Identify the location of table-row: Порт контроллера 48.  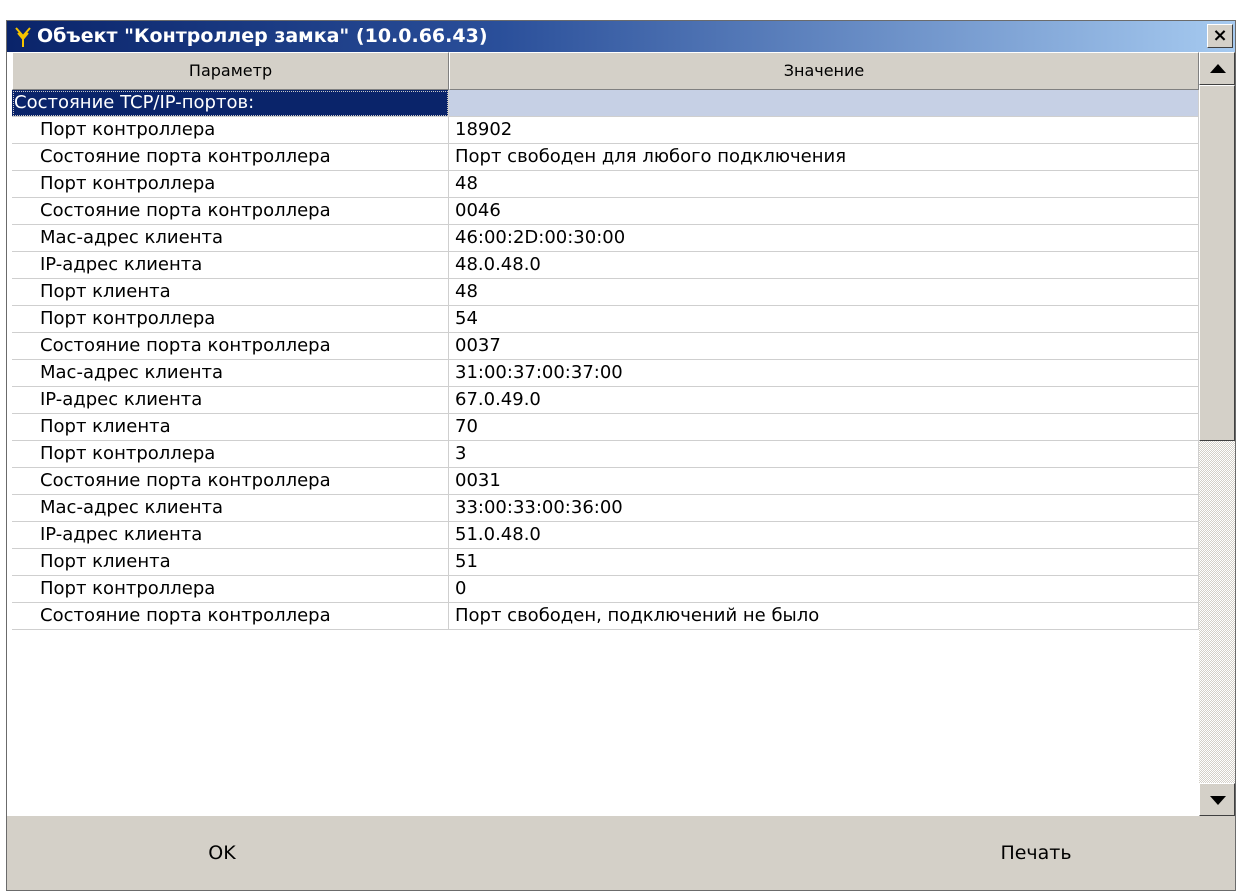
(605, 184).